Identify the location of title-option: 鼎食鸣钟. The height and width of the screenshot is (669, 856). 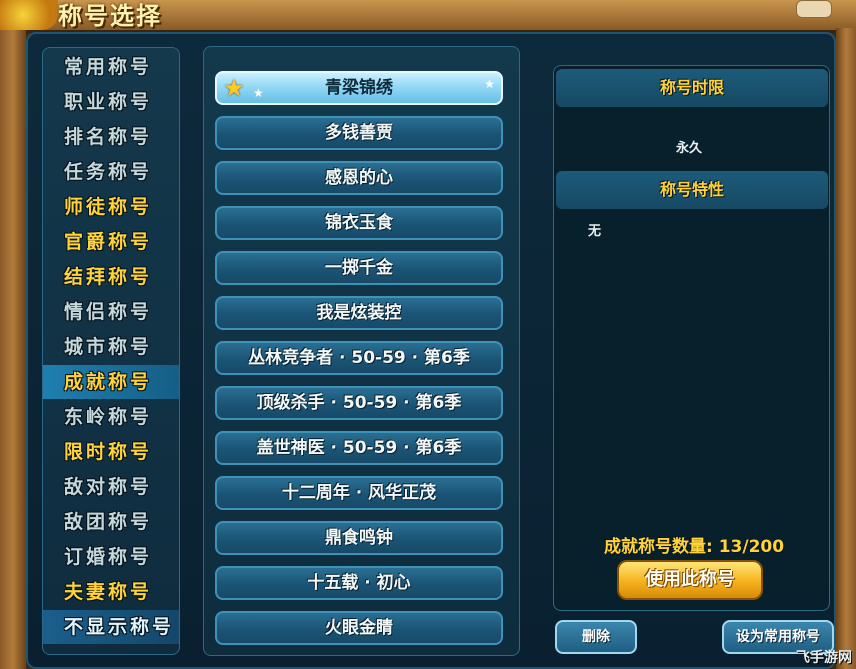
(359, 538).